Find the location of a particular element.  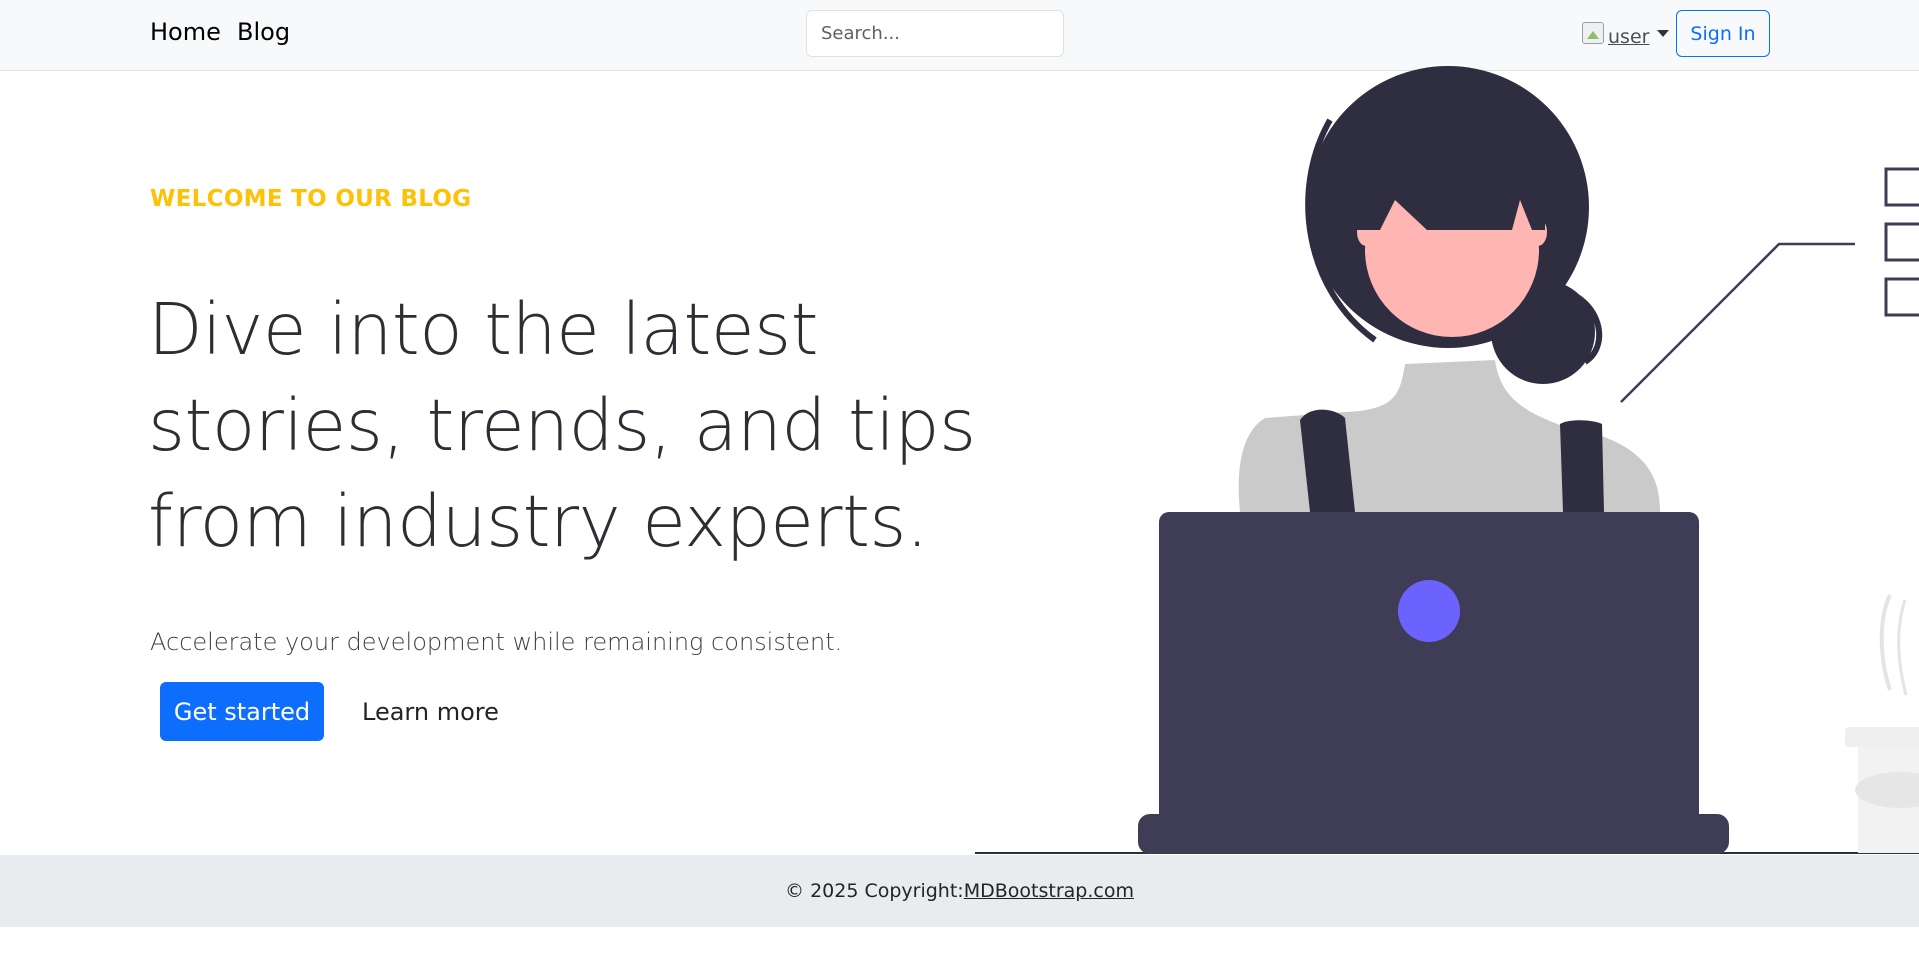

hero-headline-line-2: stories, trends, and tips is located at coordinates (562, 425).